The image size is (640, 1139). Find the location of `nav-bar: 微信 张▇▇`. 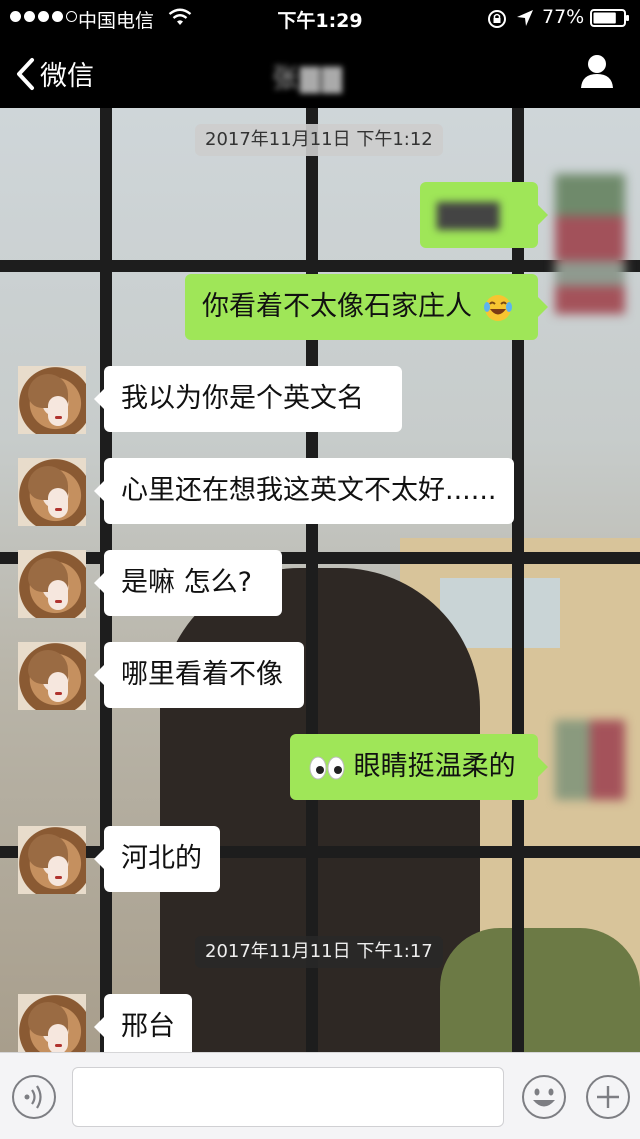

nav-bar: 微信 张▇▇ is located at coordinates (320, 72).